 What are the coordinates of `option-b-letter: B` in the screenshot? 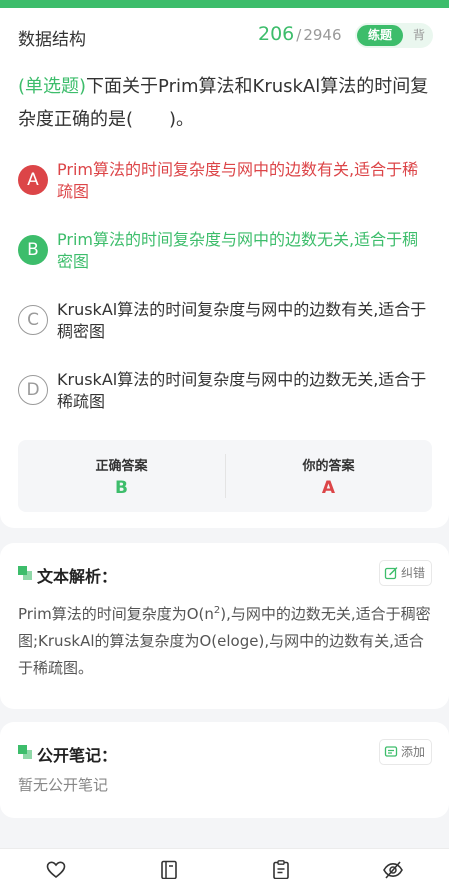 It's located at (33, 250).